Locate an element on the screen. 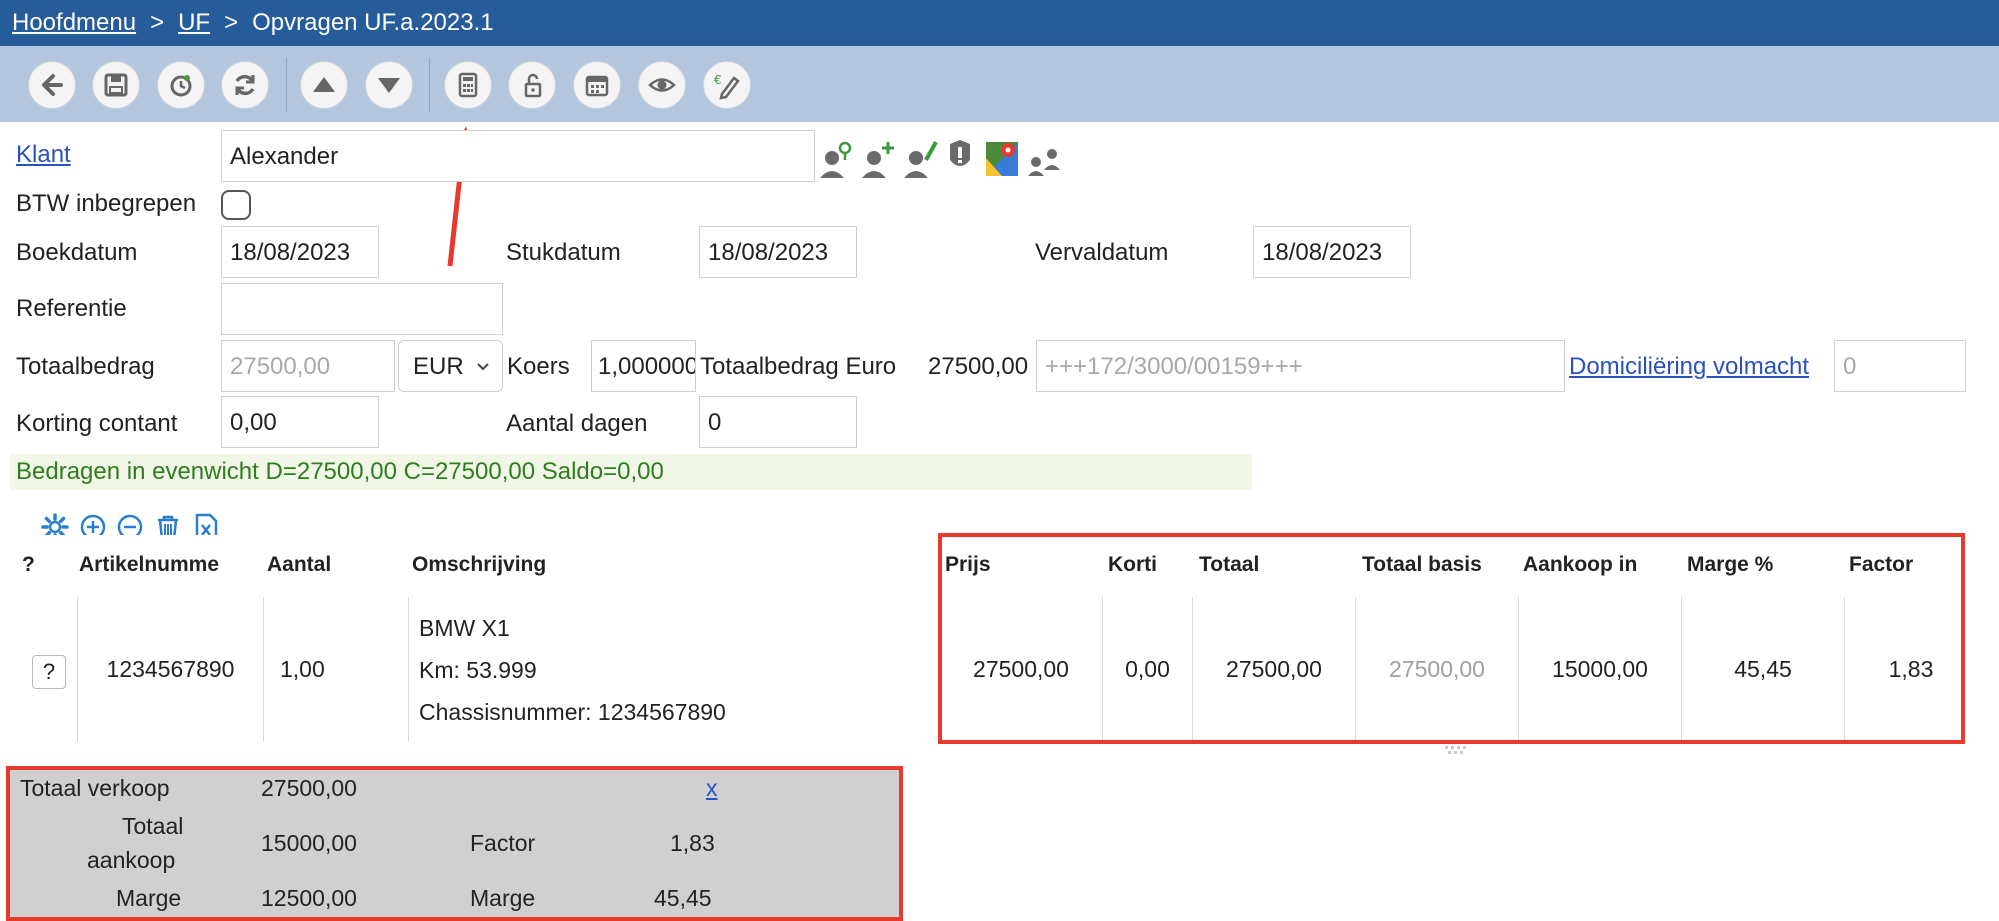 The width and height of the screenshot is (1999, 921). unlock-icon is located at coordinates (533, 85).